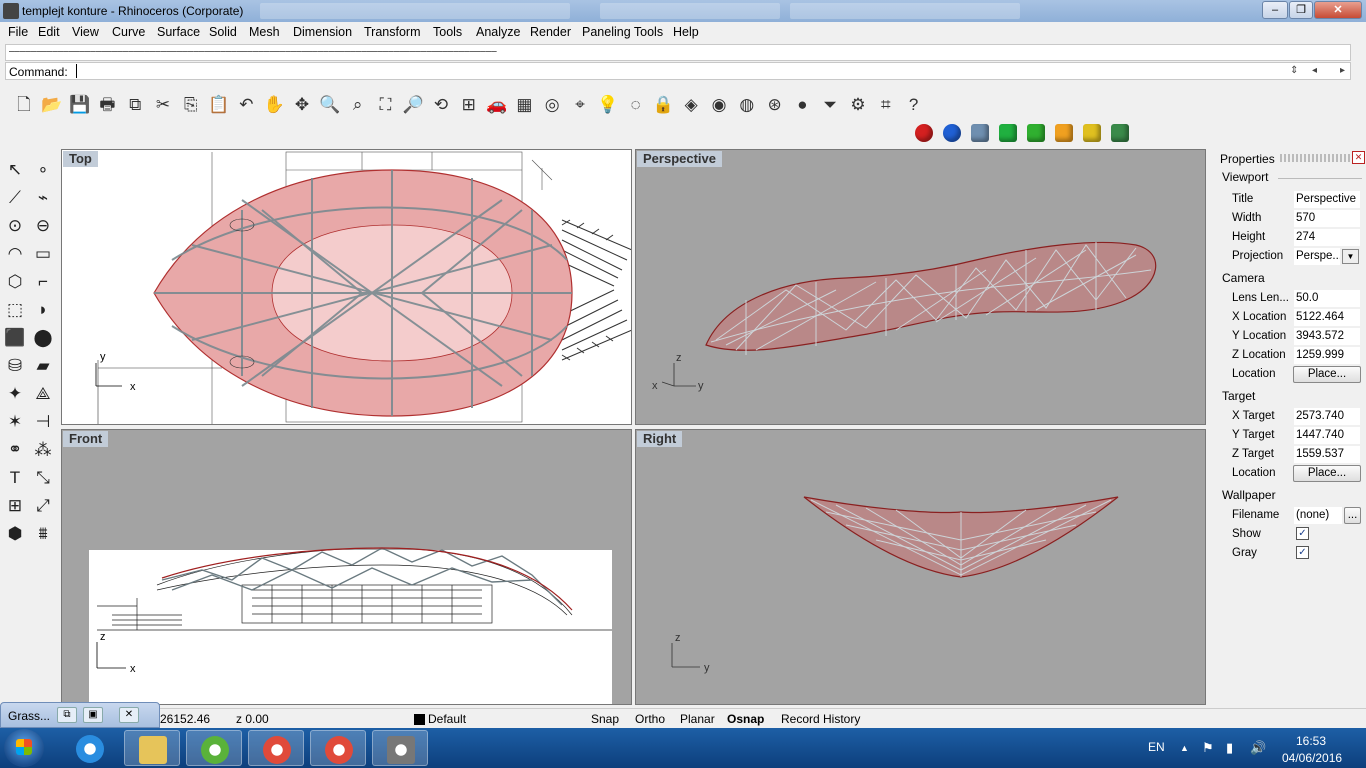  Describe the element at coordinates (43, 533) in the screenshot. I see `hatch-icon: ⩩` at that location.